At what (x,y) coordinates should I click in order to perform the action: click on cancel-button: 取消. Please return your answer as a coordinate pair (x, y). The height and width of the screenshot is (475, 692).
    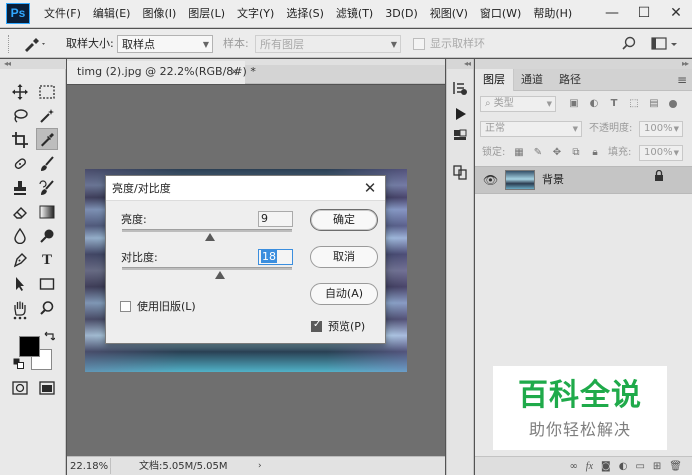
    Looking at the image, I should click on (344, 257).